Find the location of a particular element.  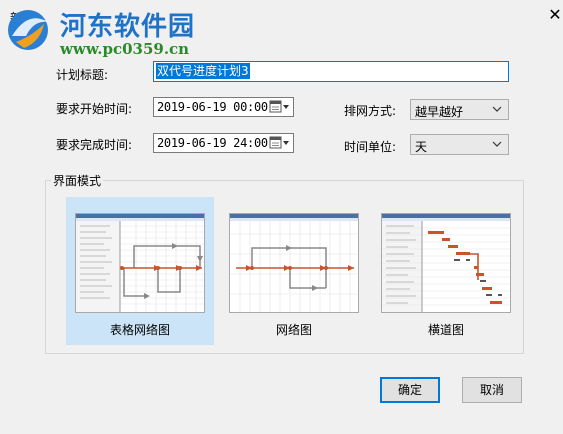

cancel-button: 取消 is located at coordinates (492, 390).